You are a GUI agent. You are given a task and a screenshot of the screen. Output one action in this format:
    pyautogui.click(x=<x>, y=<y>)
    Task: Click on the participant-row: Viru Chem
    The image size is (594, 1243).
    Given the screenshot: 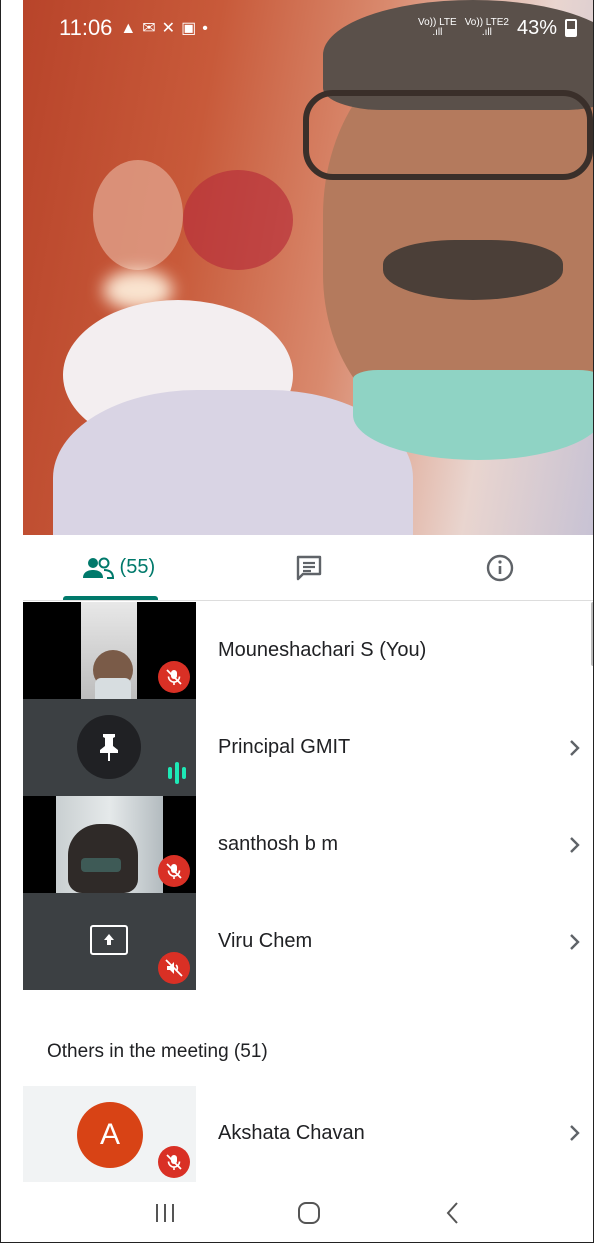 What is the action you would take?
    pyautogui.click(x=308, y=941)
    